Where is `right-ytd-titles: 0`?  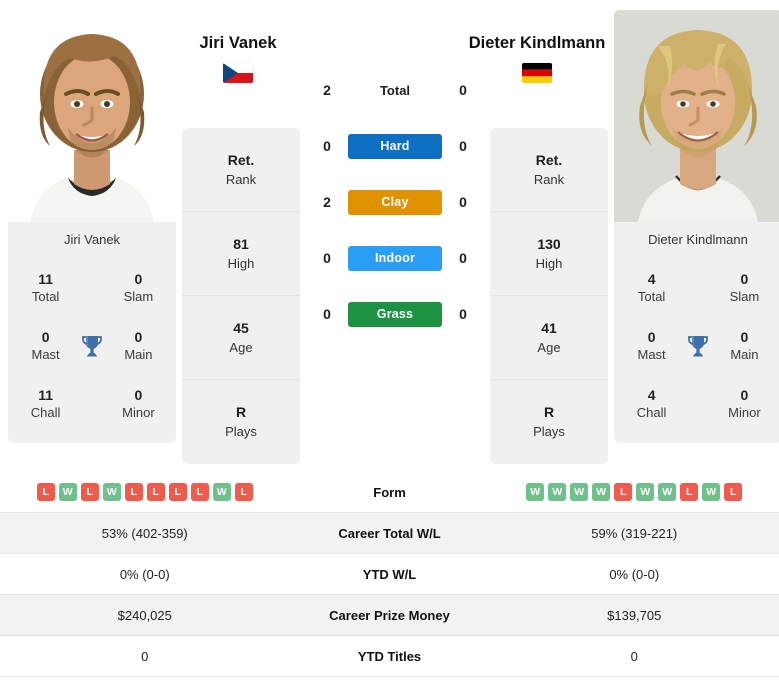
right-ytd-titles: 0 is located at coordinates (634, 656).